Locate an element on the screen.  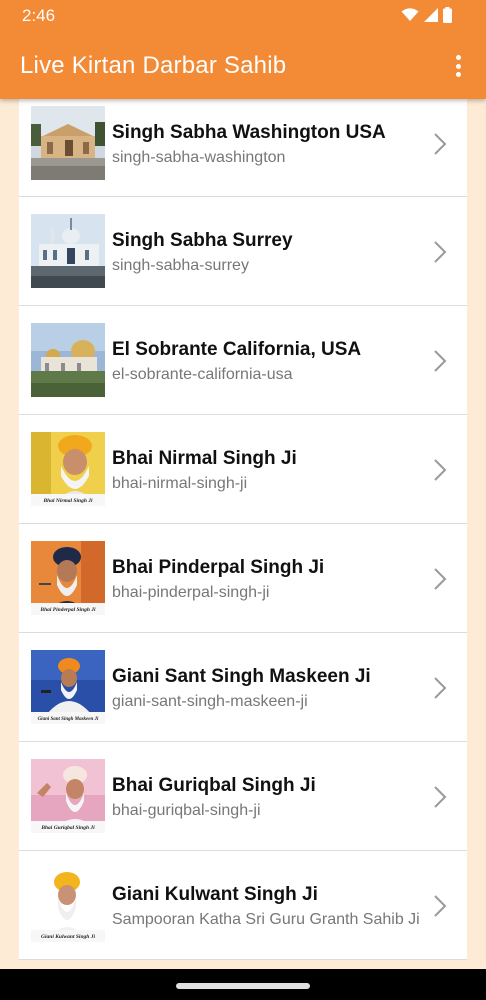
status-time: 2:46 is located at coordinates (39, 15).